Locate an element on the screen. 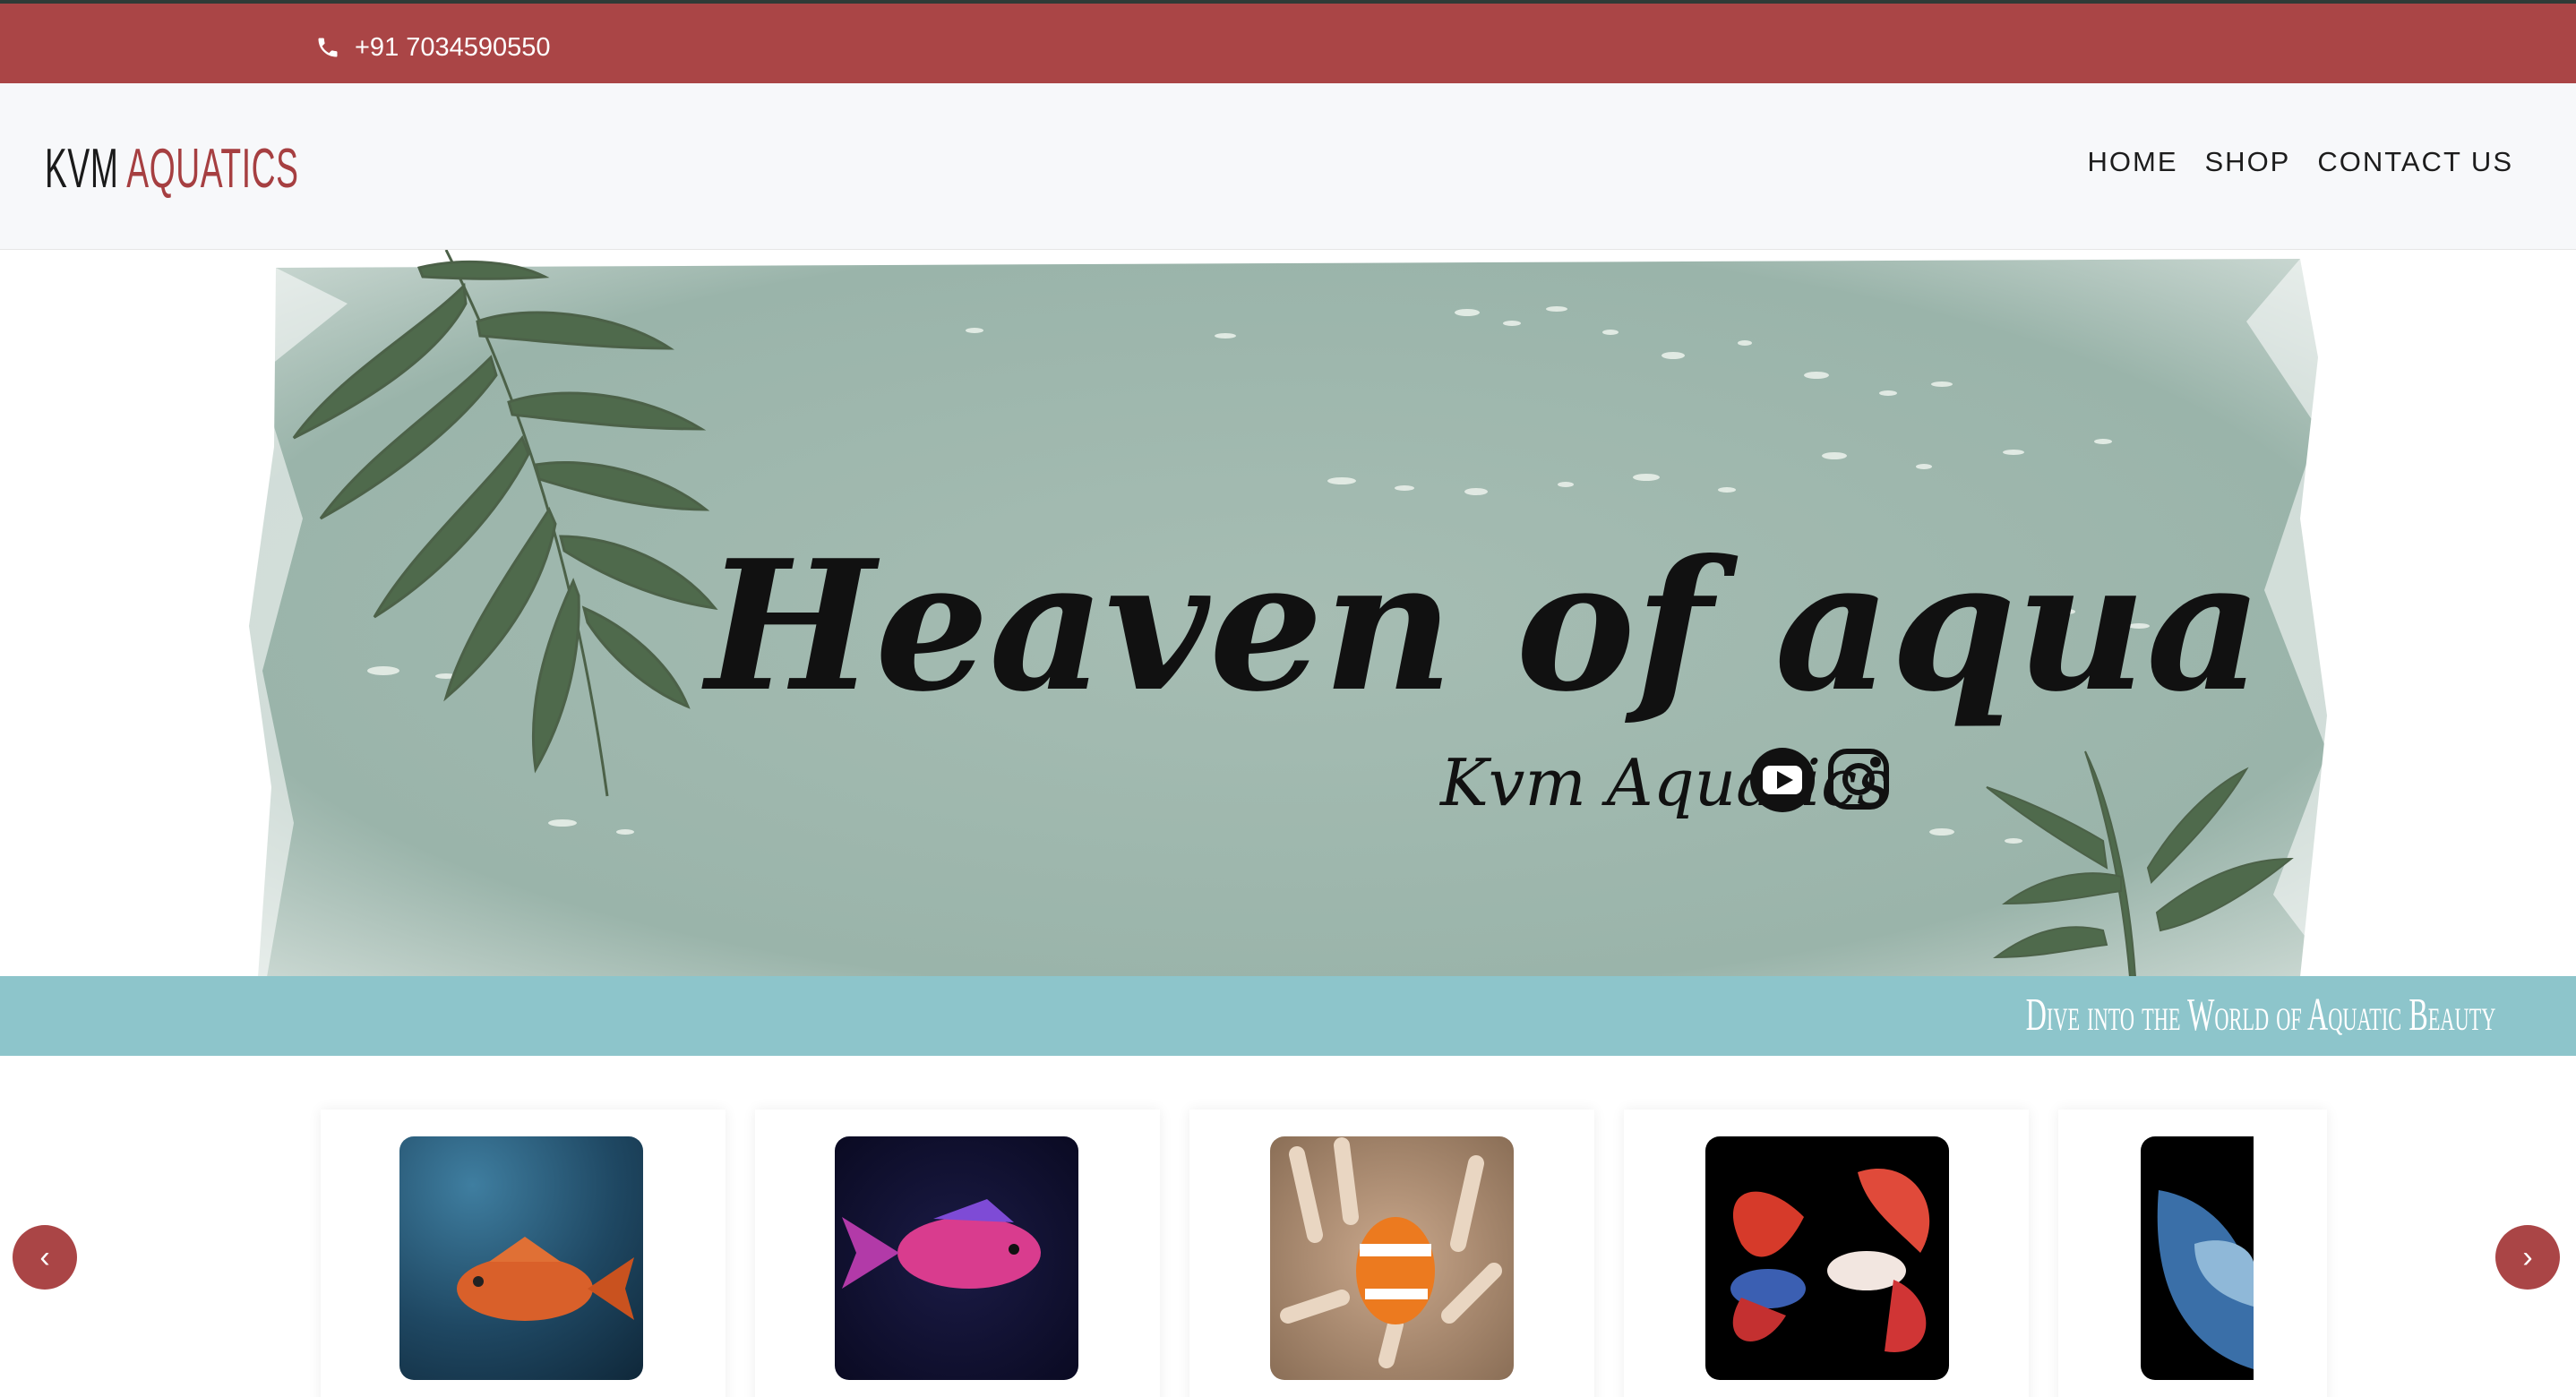 The height and width of the screenshot is (1397, 2576). hero-headline: Heaven of aqua is located at coordinates (1482, 626).